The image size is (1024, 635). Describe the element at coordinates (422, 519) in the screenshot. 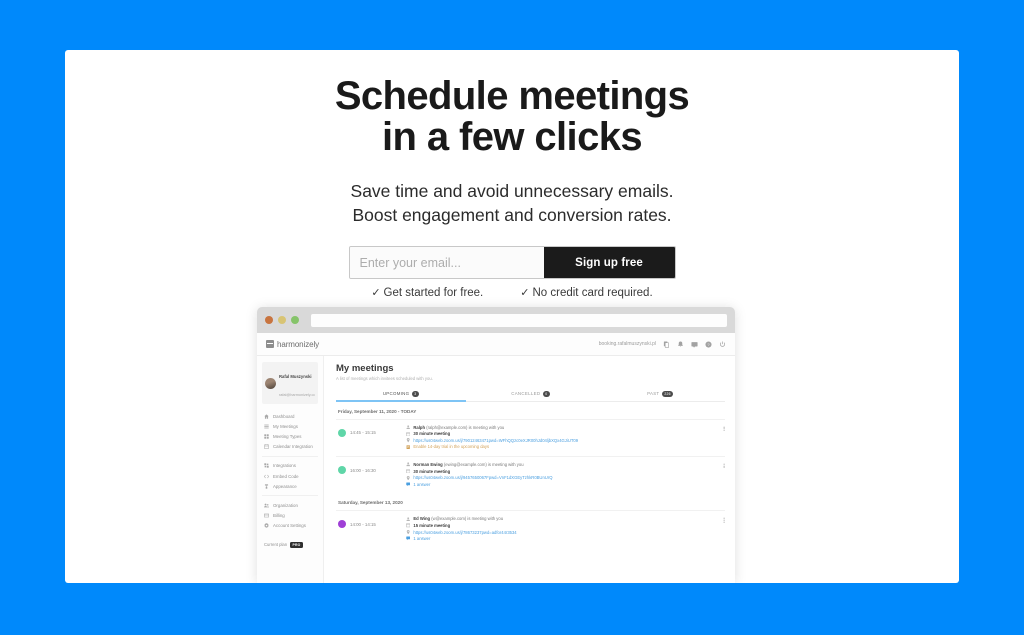

I see `invitee-name: Ed Wing` at that location.